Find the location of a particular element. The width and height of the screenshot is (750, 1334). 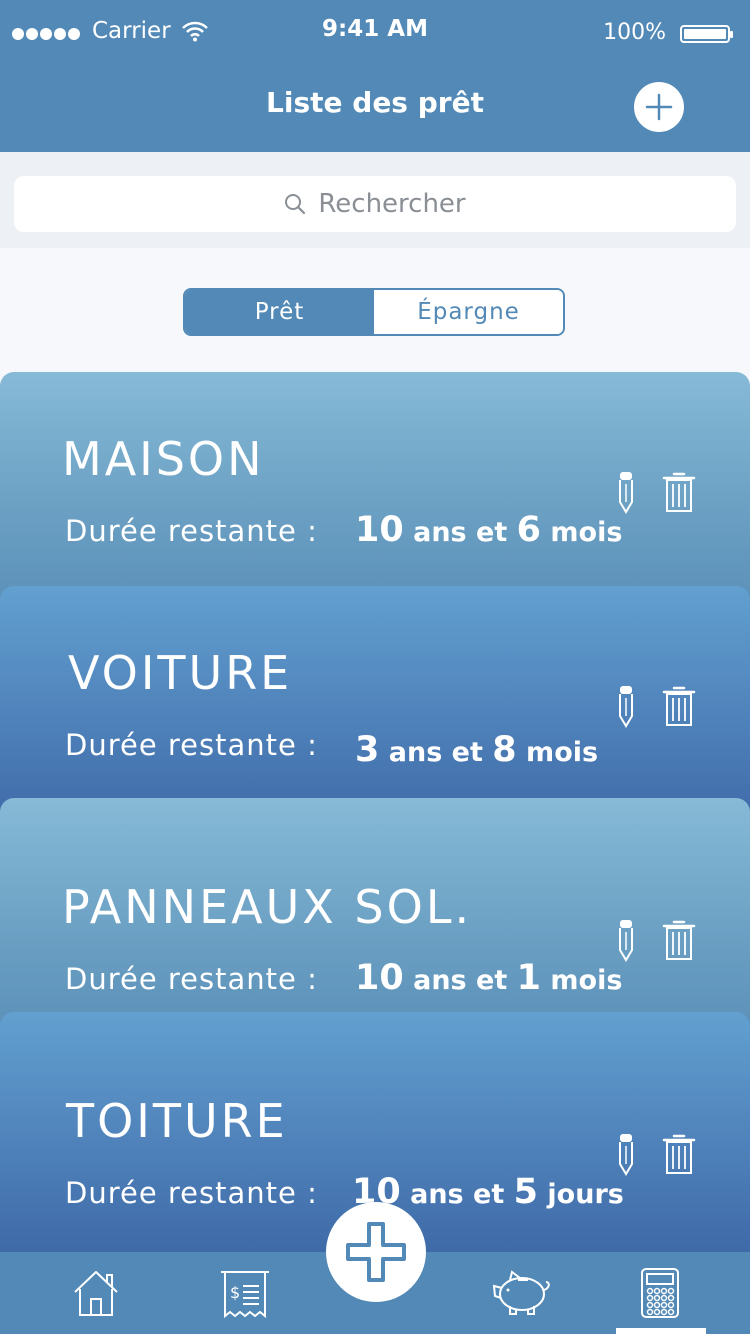

add-icon is located at coordinates (376, 1252).